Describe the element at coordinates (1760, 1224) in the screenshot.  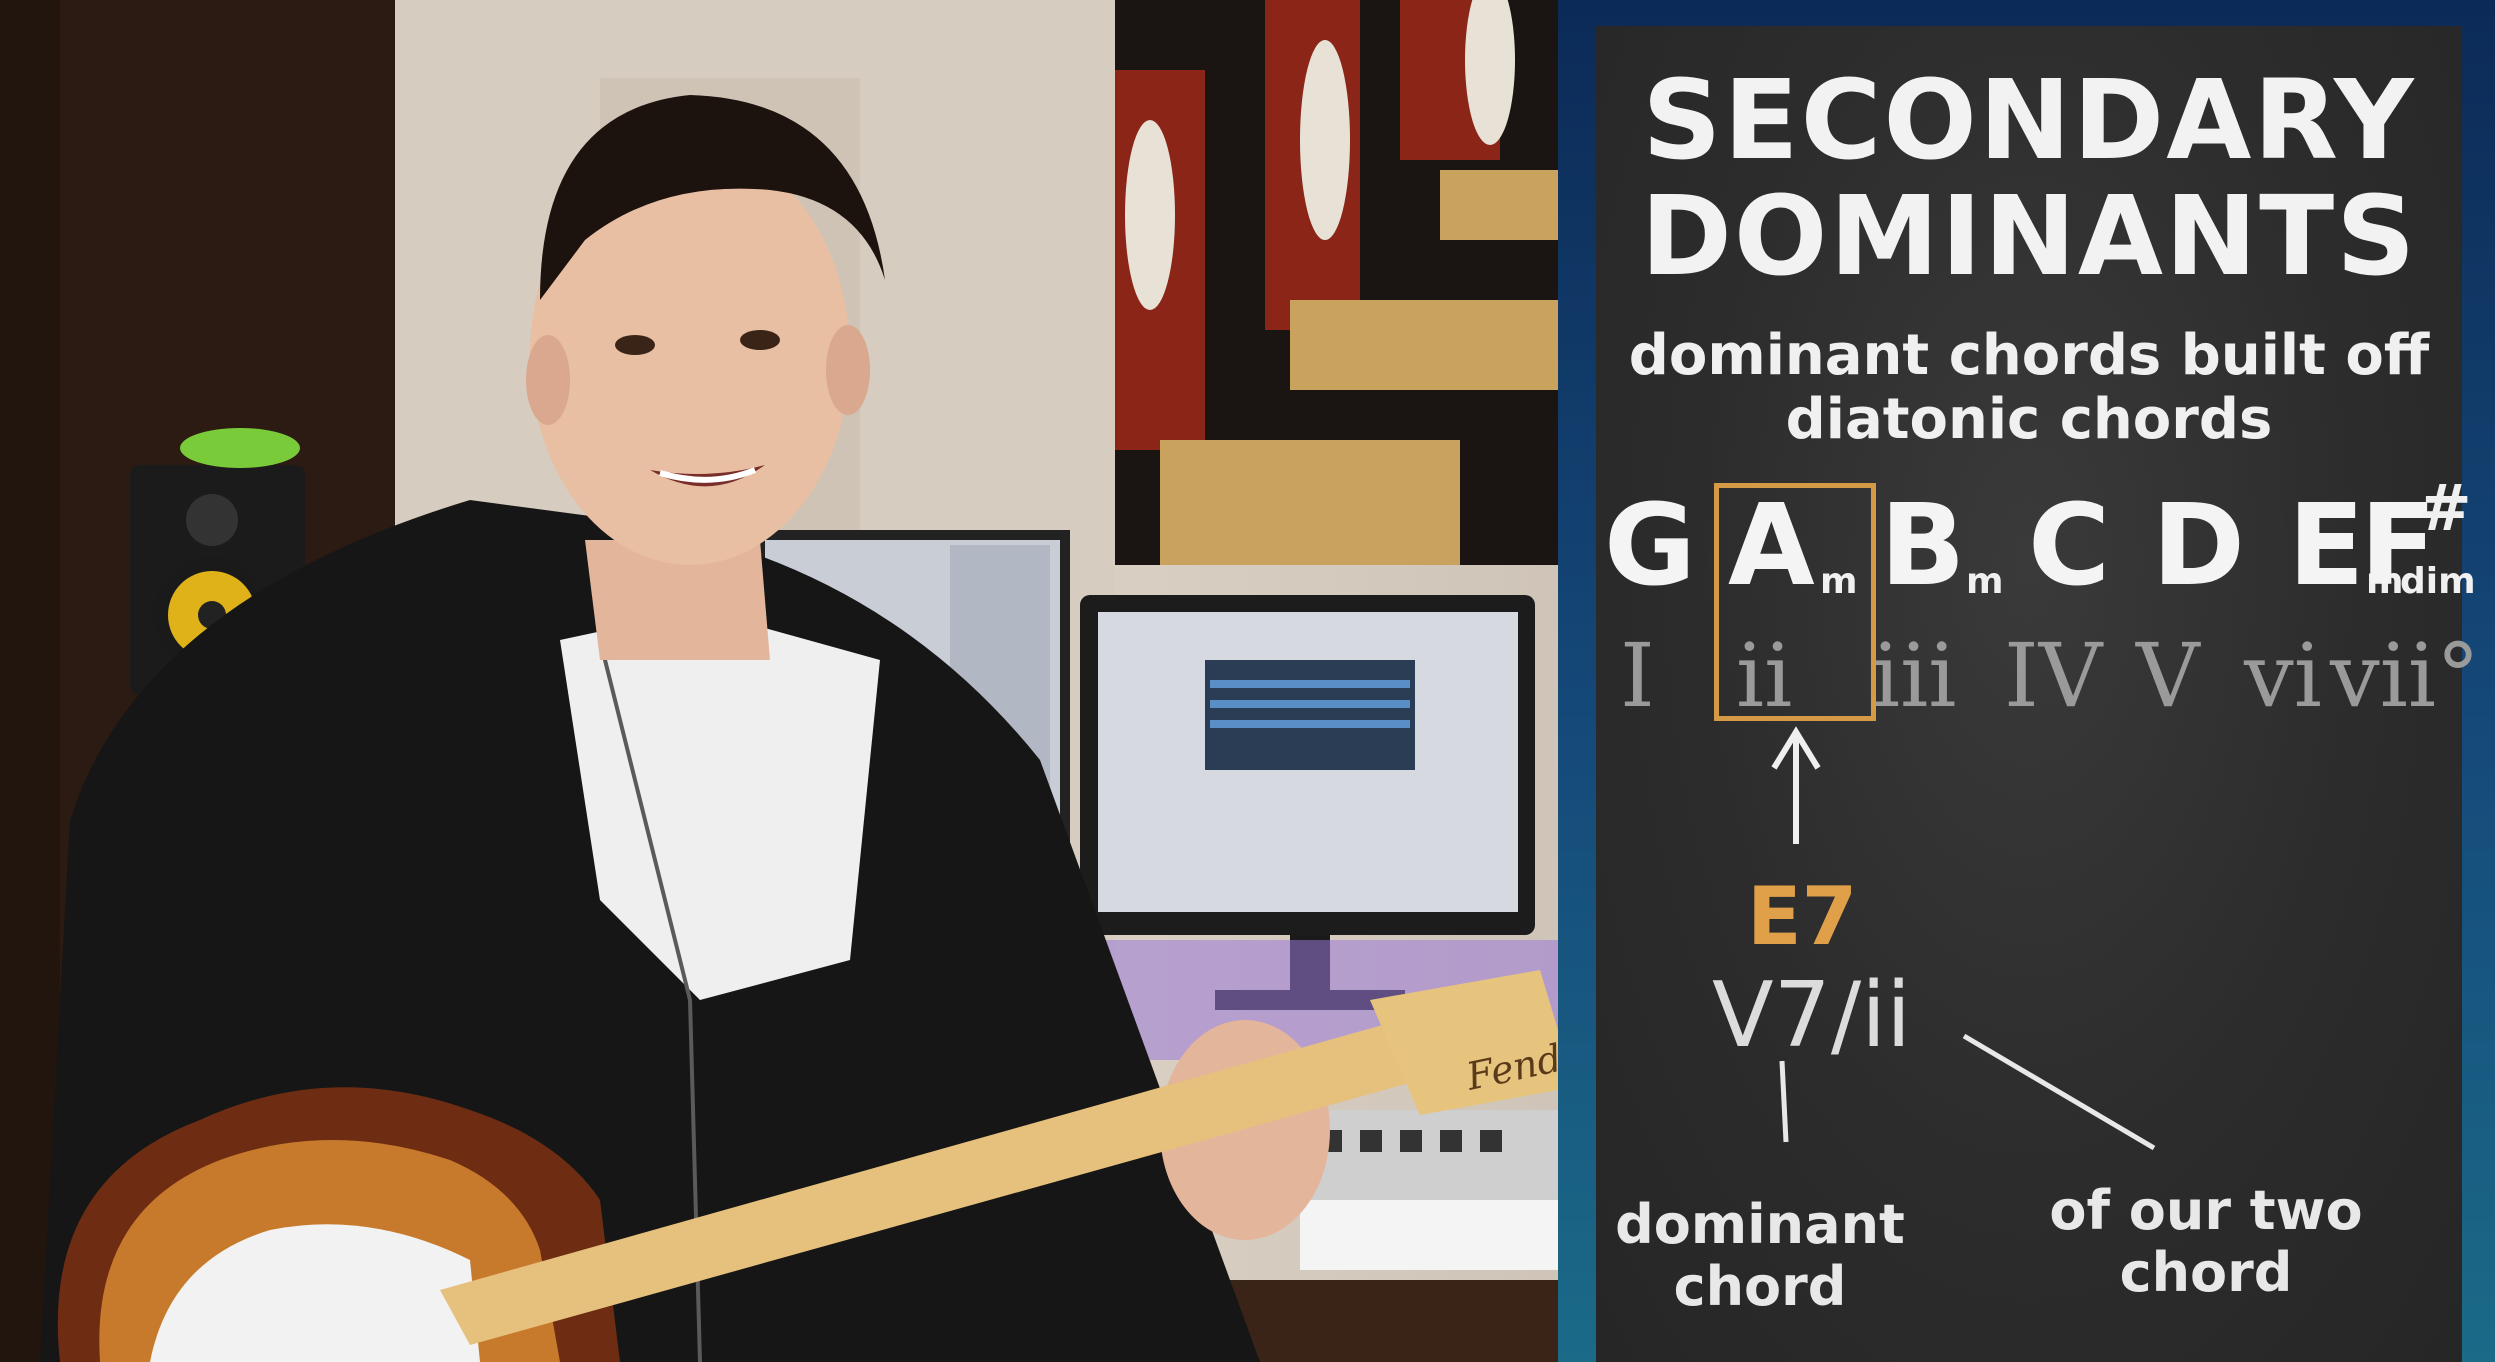
I see `note-left-line-1: dominant` at that location.